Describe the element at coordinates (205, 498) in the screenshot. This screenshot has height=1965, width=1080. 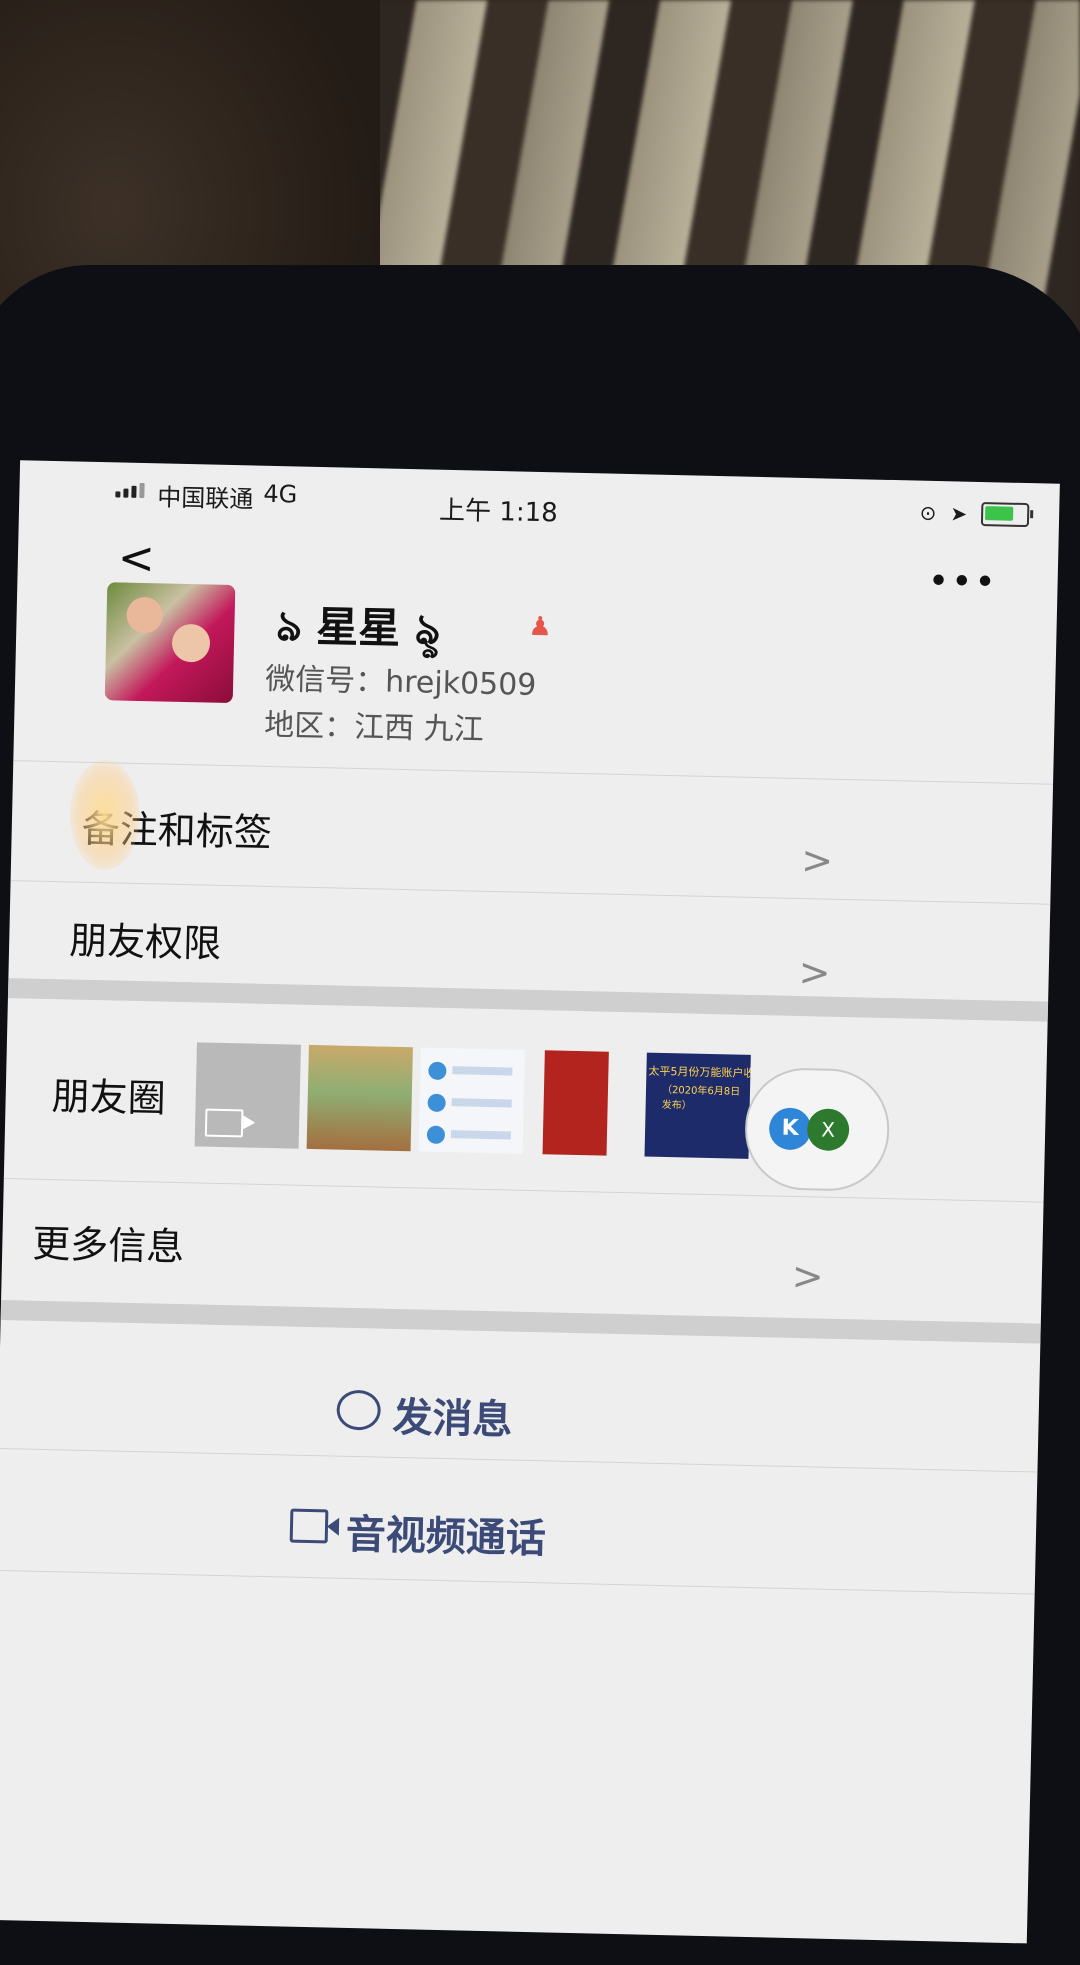
I see `carrier-name: 中国联通` at that location.